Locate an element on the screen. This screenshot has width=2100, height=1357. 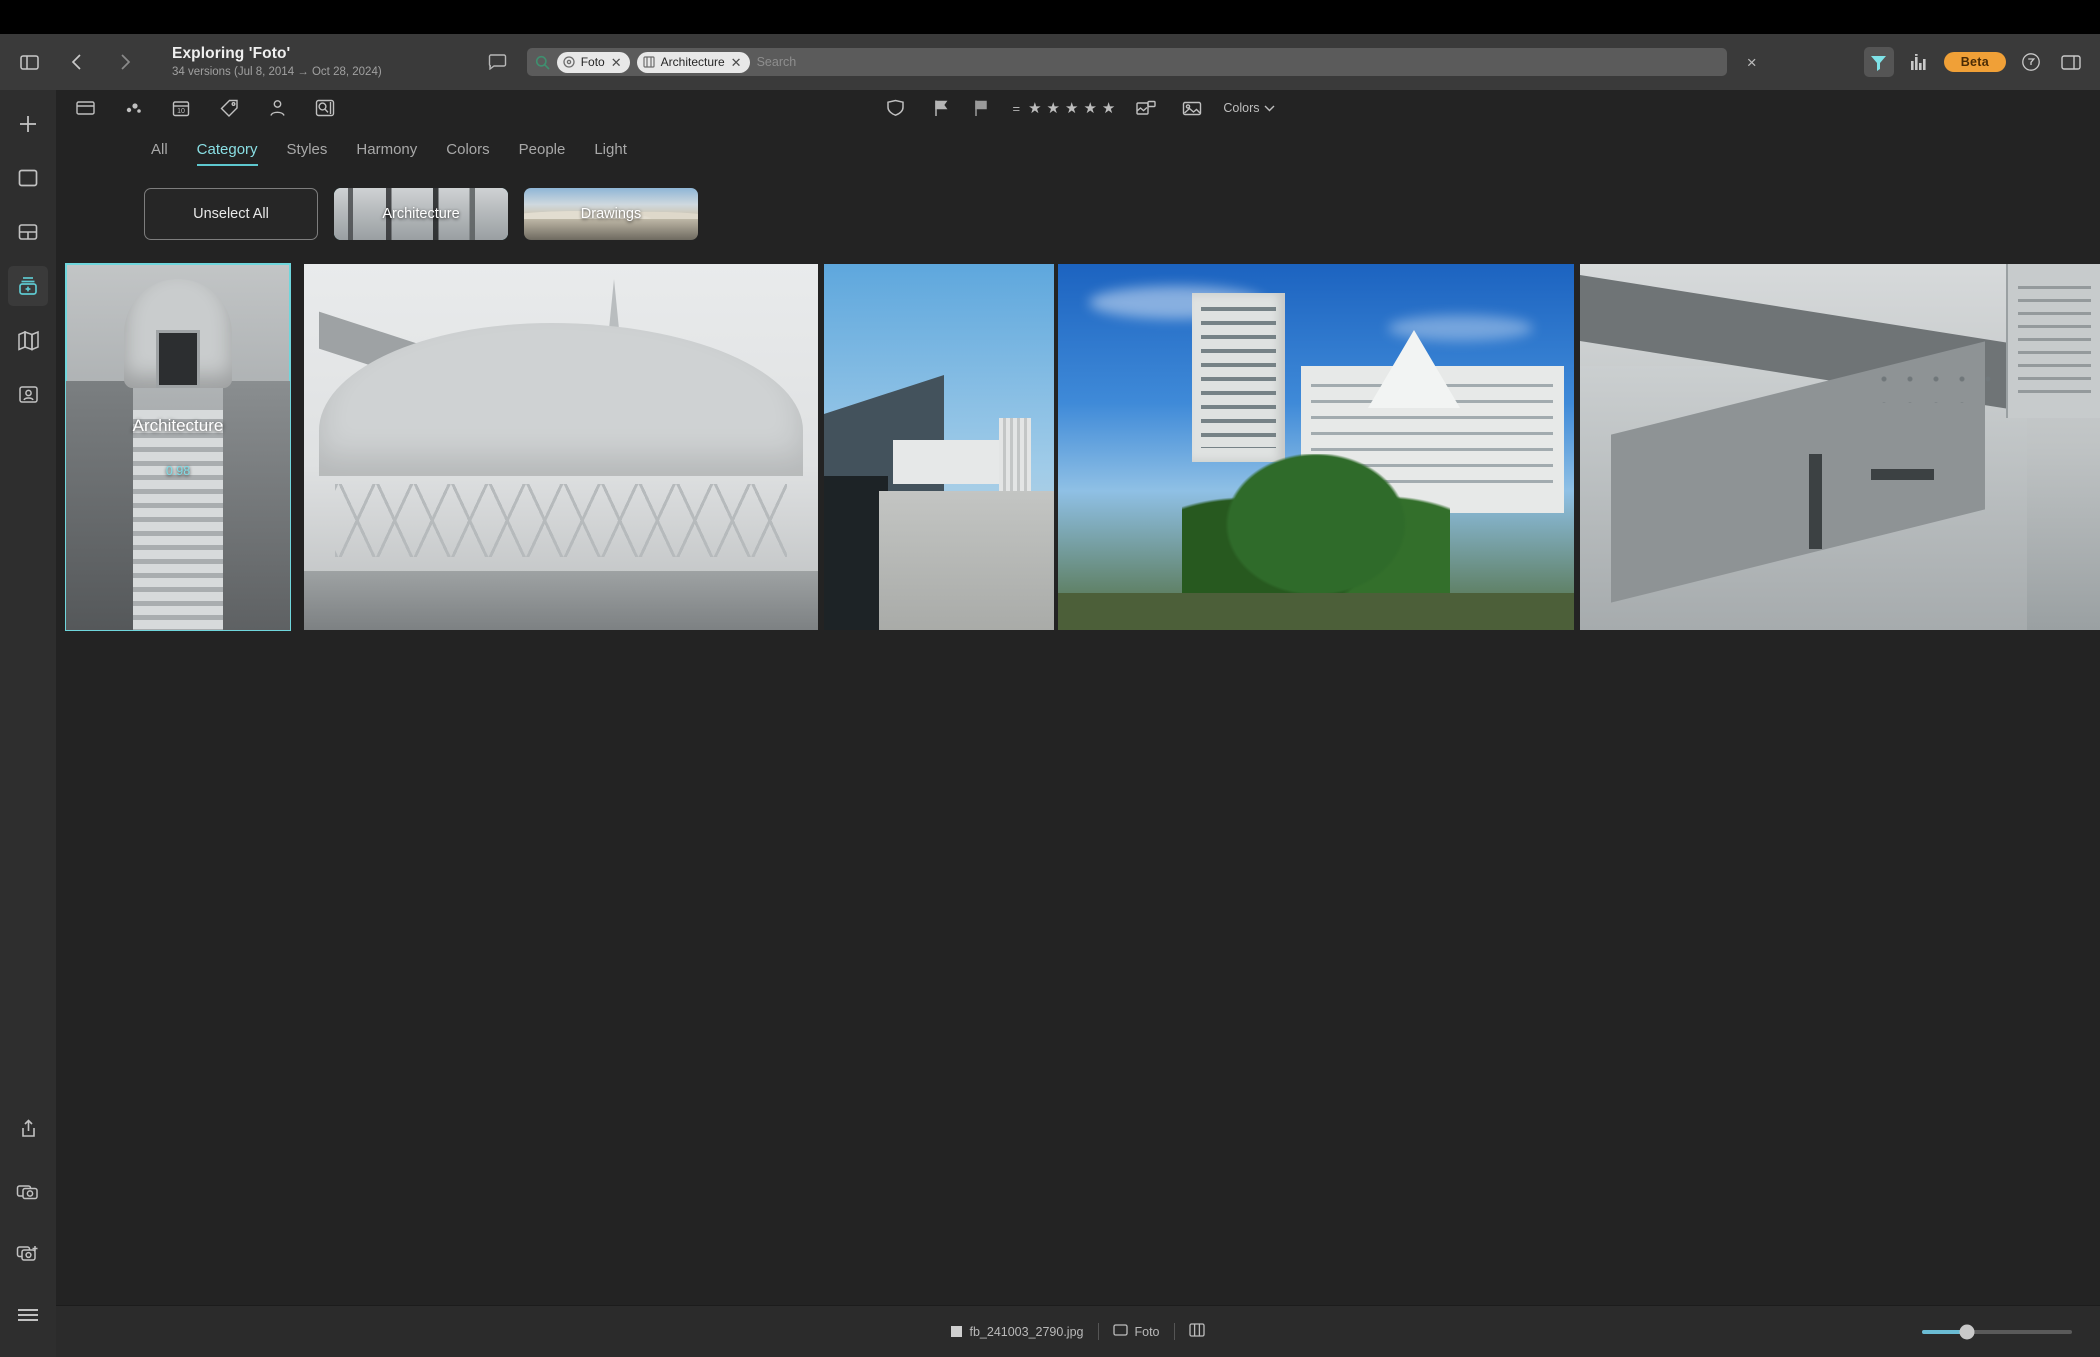
category-icon is located at coordinates (649, 62).